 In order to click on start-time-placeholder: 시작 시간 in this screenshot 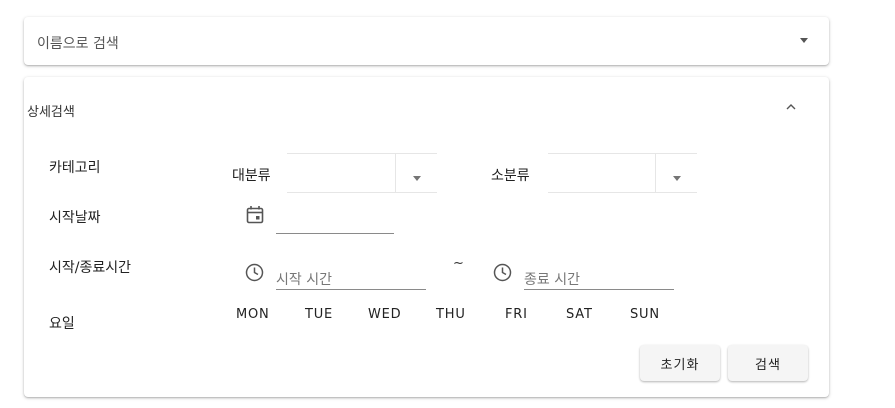, I will do `click(304, 280)`.